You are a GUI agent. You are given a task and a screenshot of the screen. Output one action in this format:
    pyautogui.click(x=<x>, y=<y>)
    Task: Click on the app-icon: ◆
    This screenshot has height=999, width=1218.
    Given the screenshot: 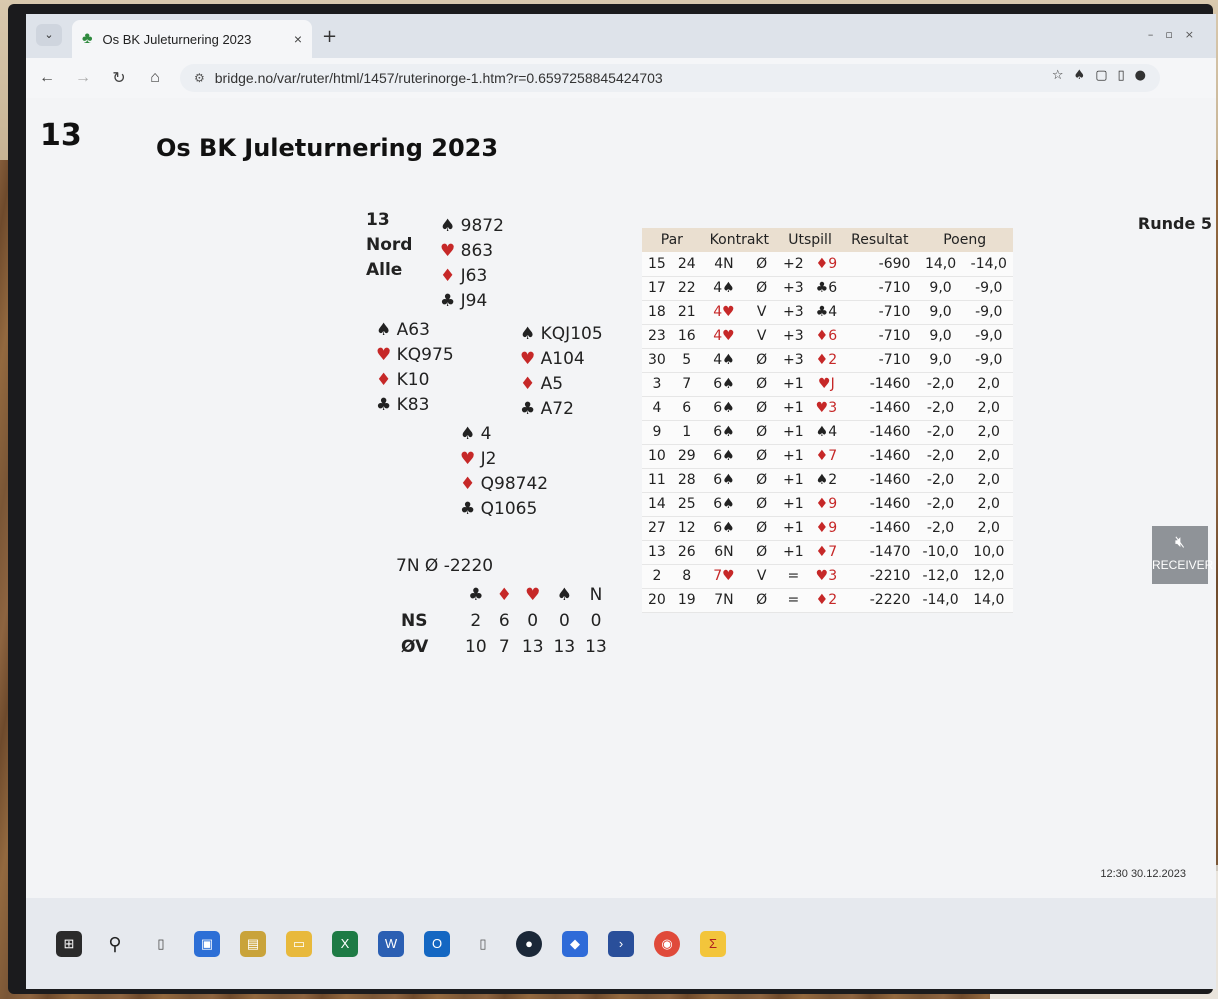 What is the action you would take?
    pyautogui.click(x=575, y=943)
    